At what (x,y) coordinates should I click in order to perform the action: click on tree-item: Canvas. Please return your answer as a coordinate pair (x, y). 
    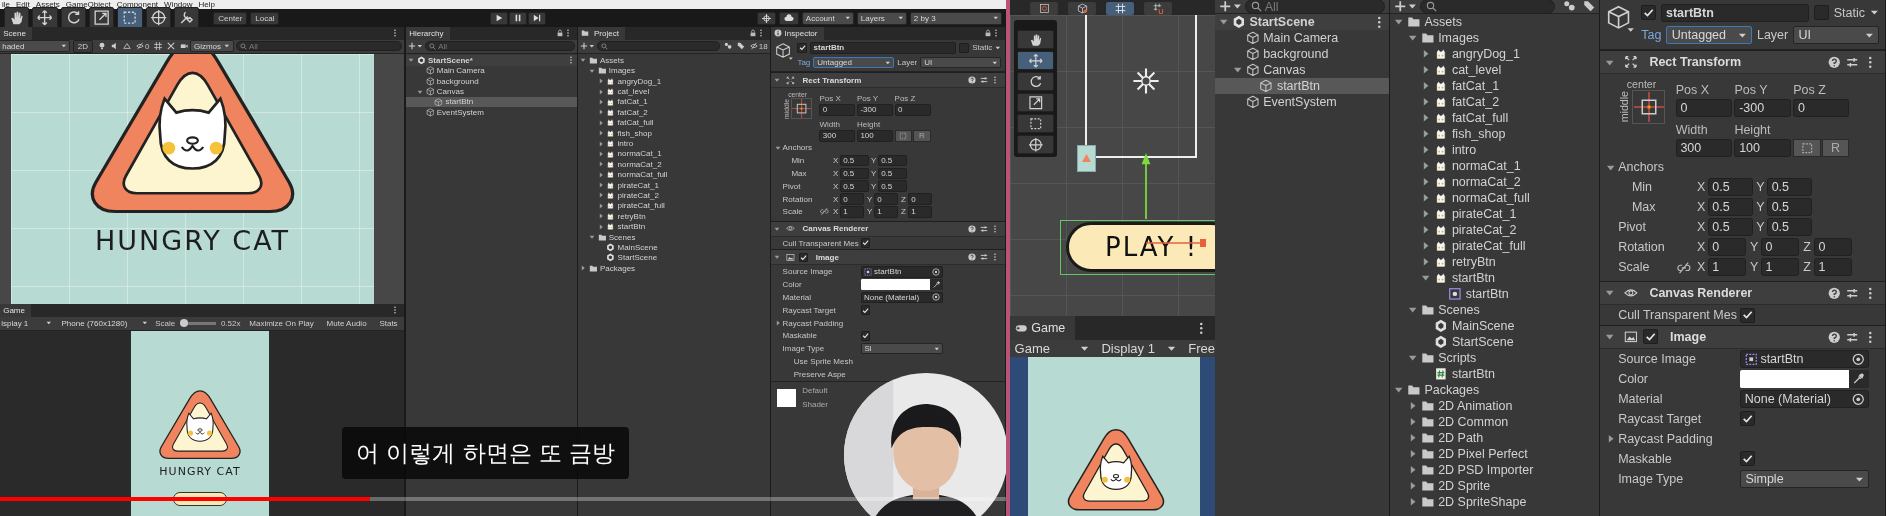
    Looking at the image, I should click on (1302, 70).